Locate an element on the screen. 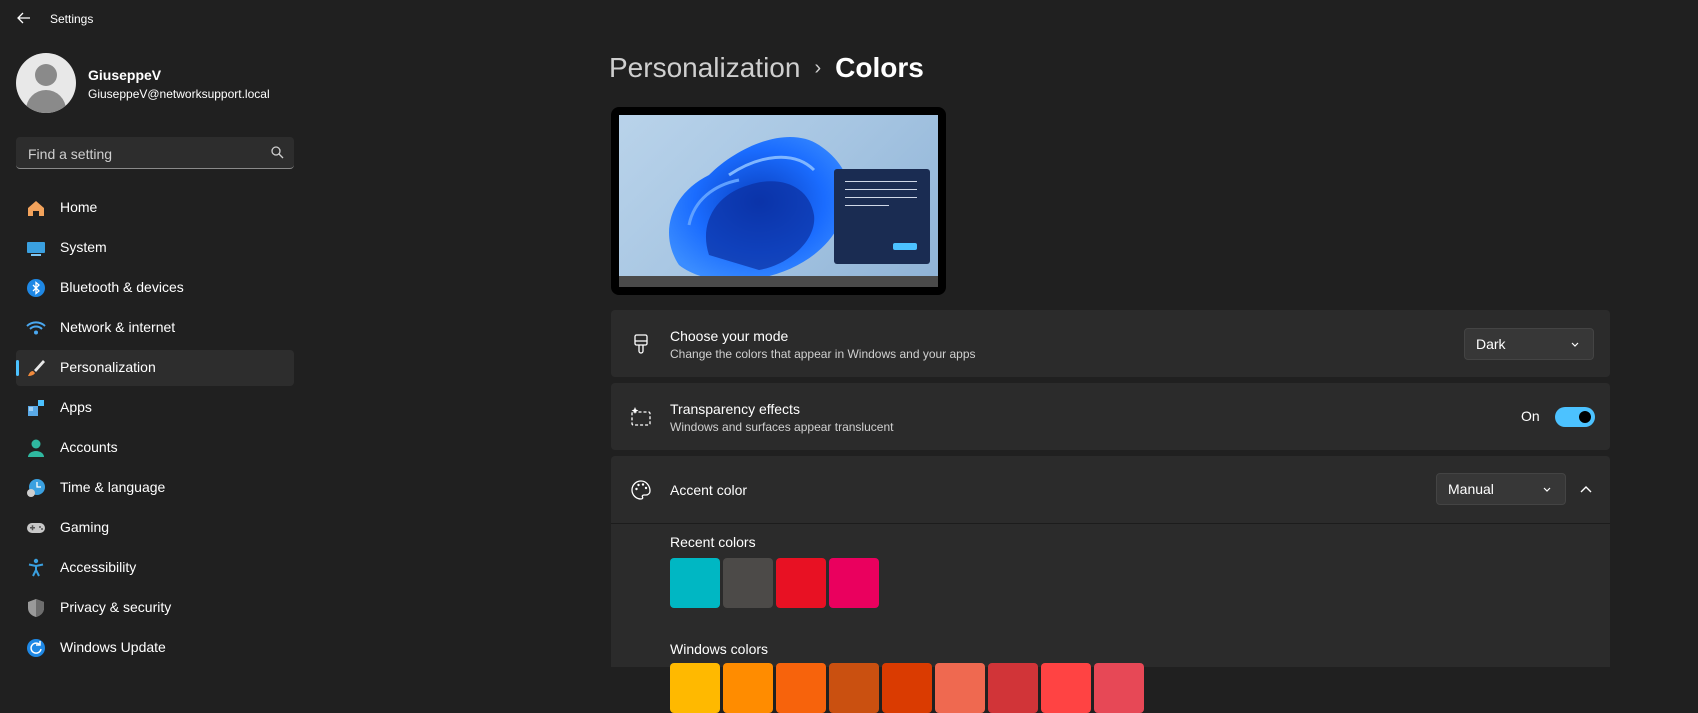 The width and height of the screenshot is (1698, 713). page-title: Colors is located at coordinates (879, 67).